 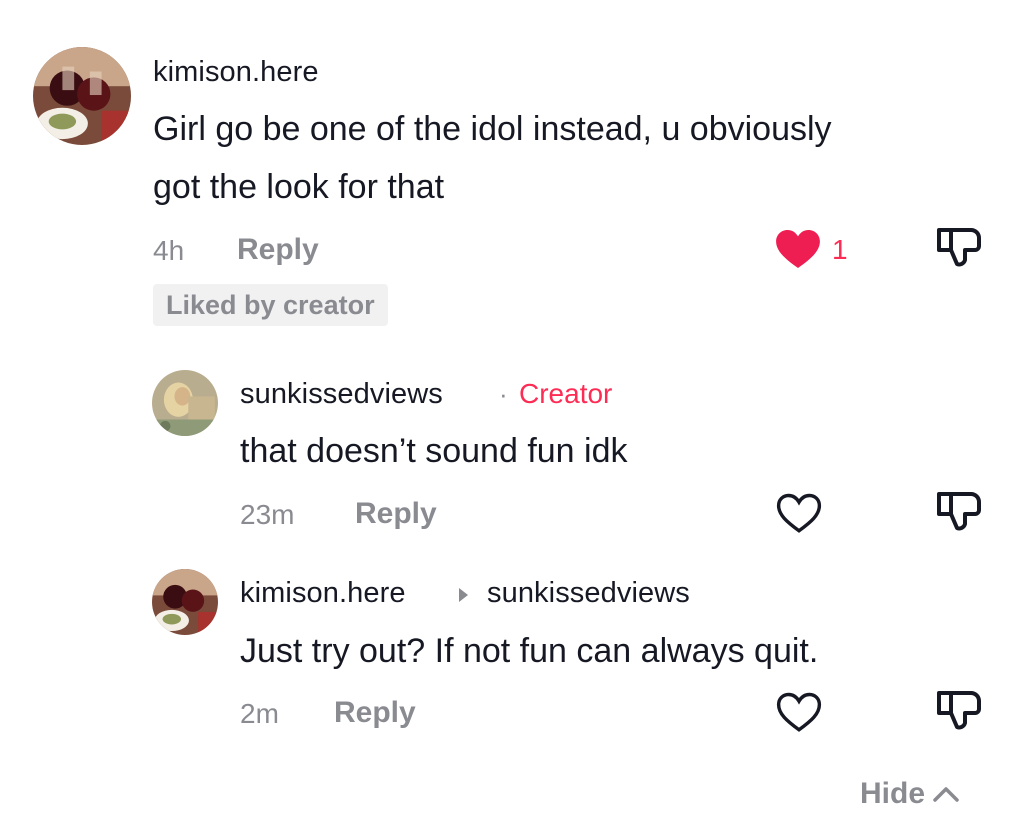 I want to click on chevron-up-icon, so click(x=946, y=794).